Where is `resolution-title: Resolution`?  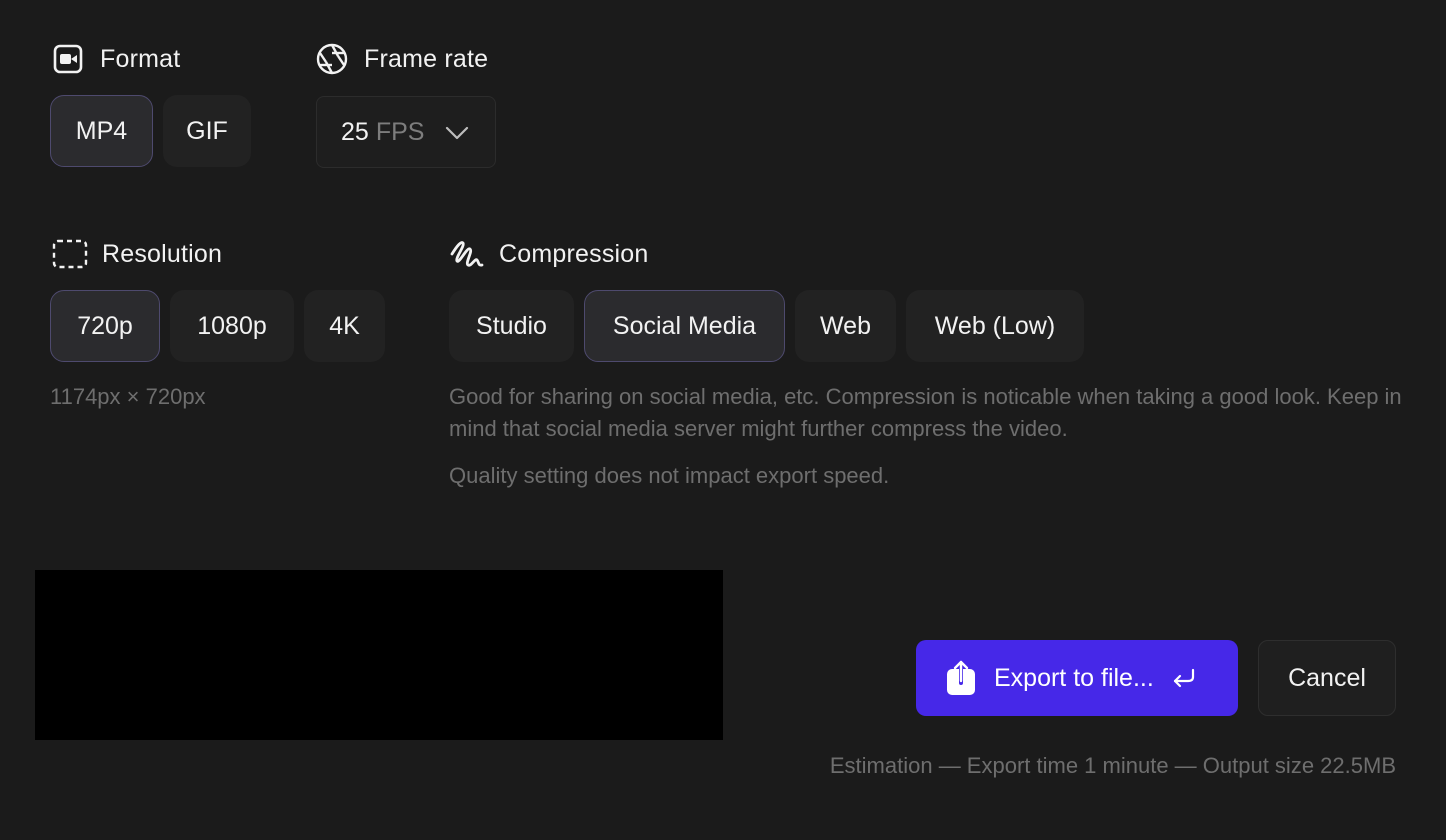 resolution-title: Resolution is located at coordinates (162, 253).